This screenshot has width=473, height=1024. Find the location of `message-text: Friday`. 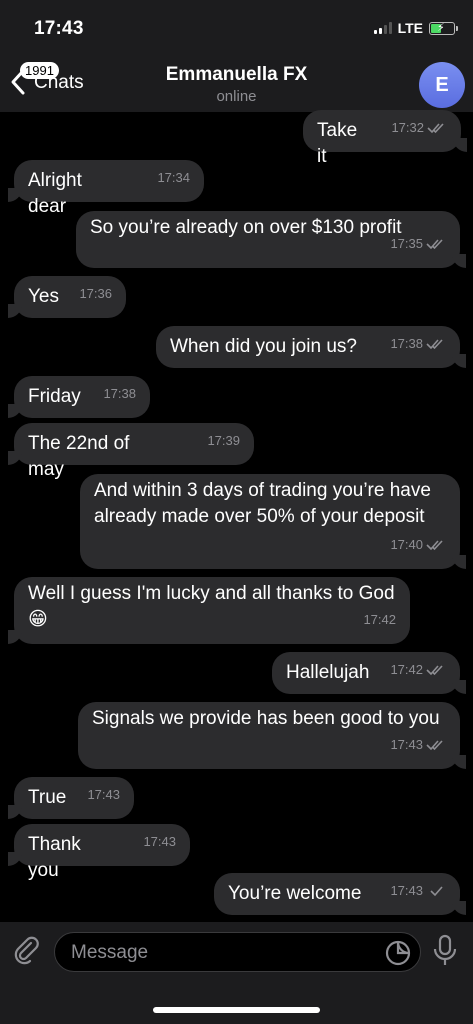

message-text: Friday is located at coordinates (54, 396).